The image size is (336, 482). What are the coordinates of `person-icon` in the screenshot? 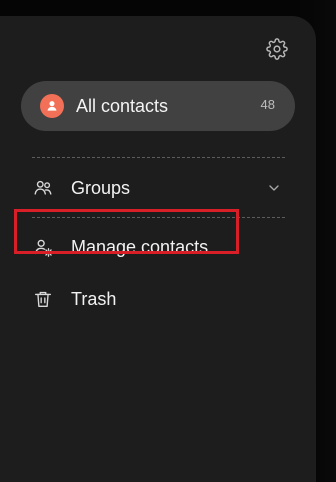 It's located at (52, 106).